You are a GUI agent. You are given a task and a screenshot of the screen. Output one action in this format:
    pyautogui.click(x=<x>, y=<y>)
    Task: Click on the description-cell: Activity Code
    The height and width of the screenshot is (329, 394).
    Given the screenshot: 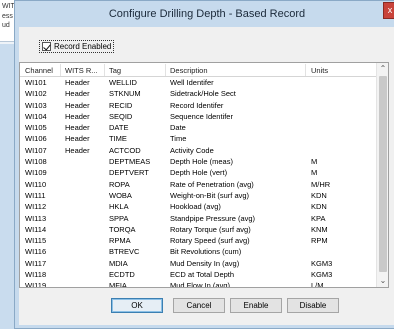 What is the action you would take?
    pyautogui.click(x=192, y=150)
    